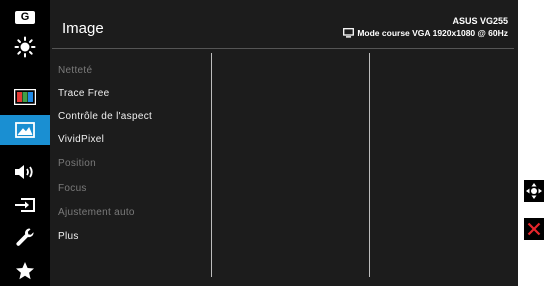 This screenshot has height=286, width=544. I want to click on sidebar-item-color, so click(25, 97).